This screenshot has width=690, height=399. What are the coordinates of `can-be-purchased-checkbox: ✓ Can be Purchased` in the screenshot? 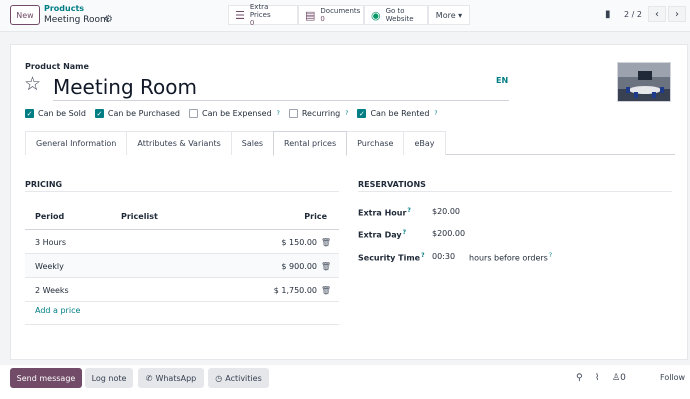 It's located at (137, 113).